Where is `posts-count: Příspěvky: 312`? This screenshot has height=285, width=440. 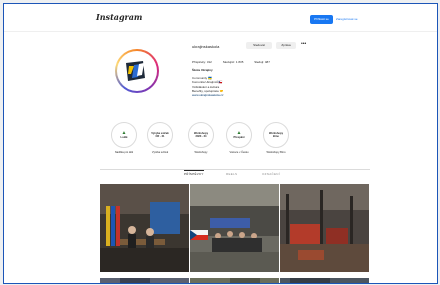
posts-count: Příspěvky: 312 is located at coordinates (202, 62).